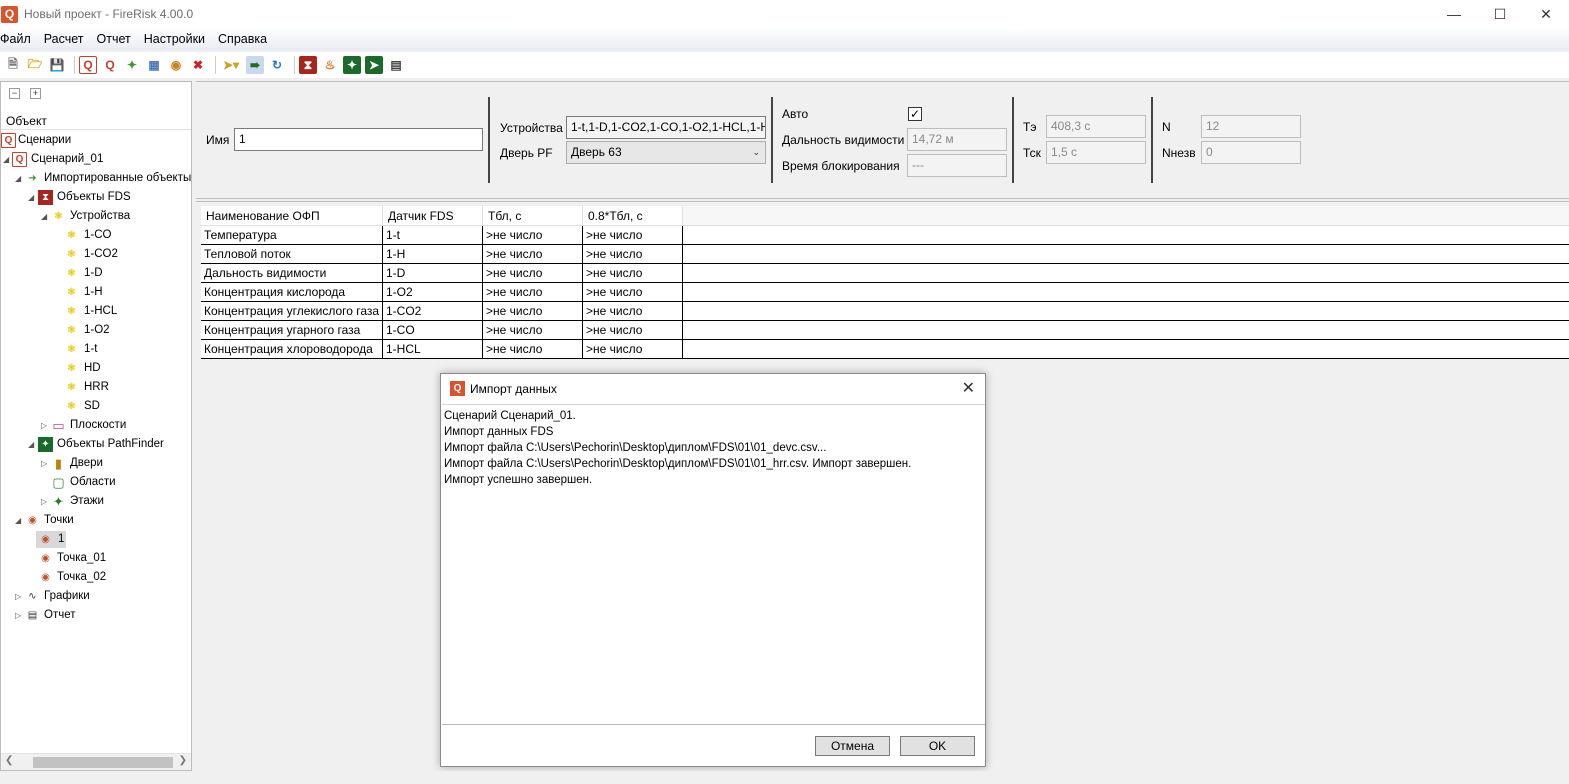  I want to click on auto-checkbox: ✓, so click(915, 114).